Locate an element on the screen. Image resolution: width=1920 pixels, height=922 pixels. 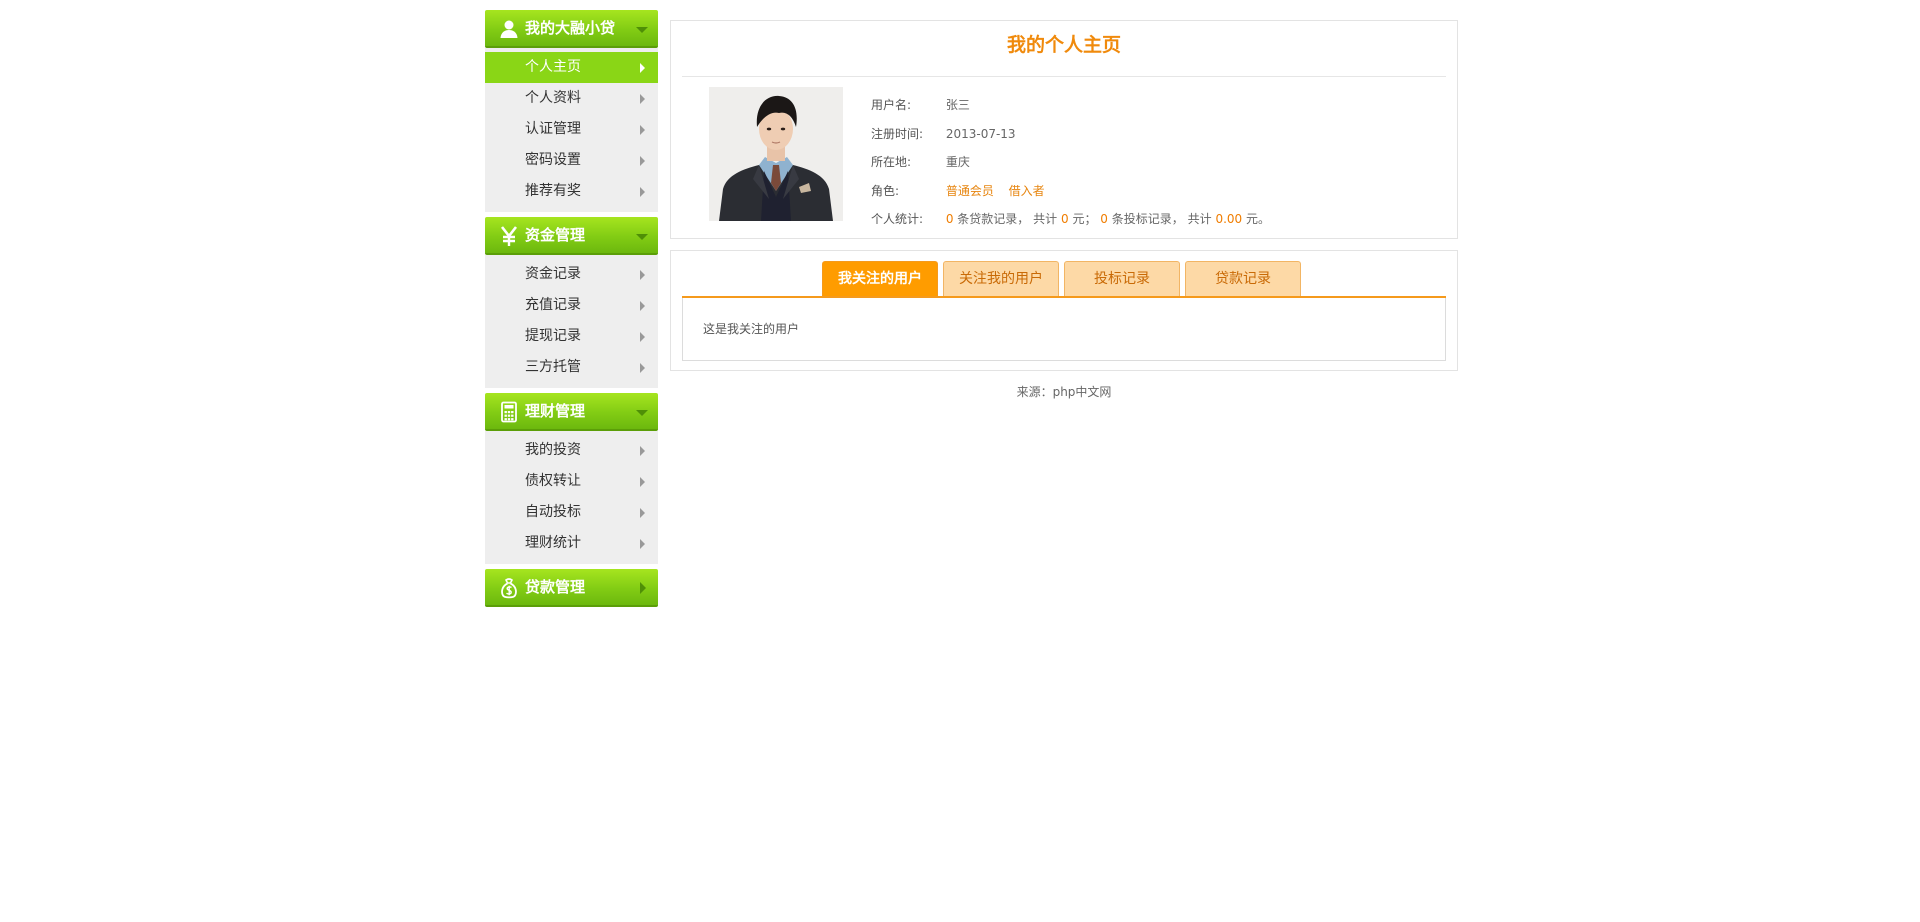
tab-content: 这是我关注的用户 is located at coordinates (1064, 329).